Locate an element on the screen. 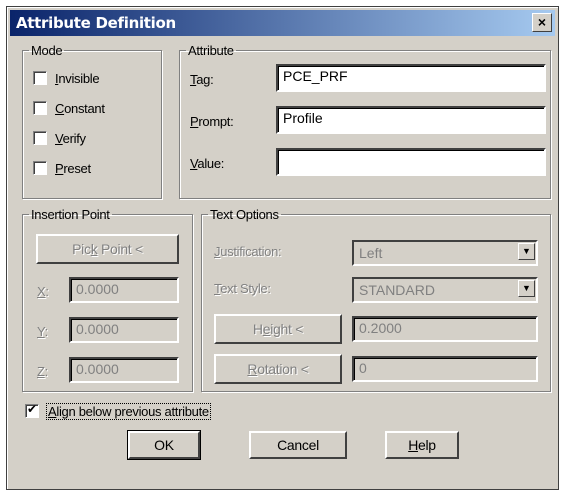 The width and height of the screenshot is (566, 497). align-below-checkbox is located at coordinates (32, 410).